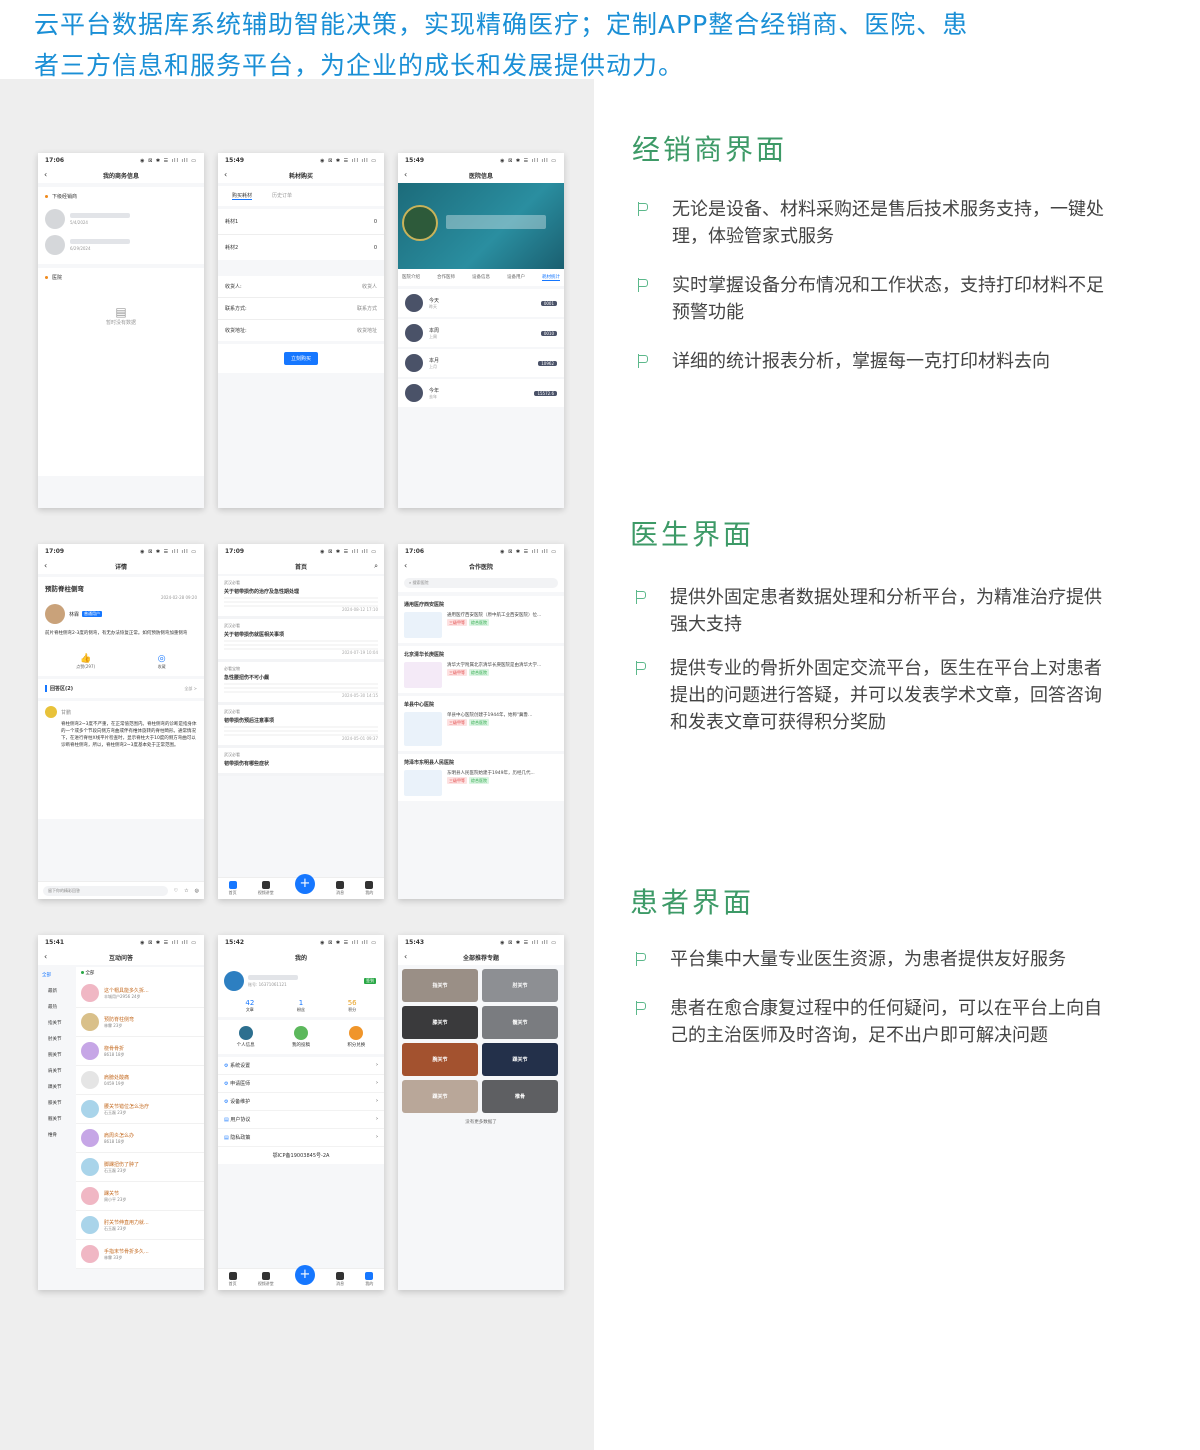 The height and width of the screenshot is (1450, 1200). Describe the element at coordinates (162, 662) in the screenshot. I see `collect-button: ◎ 收藏` at that location.